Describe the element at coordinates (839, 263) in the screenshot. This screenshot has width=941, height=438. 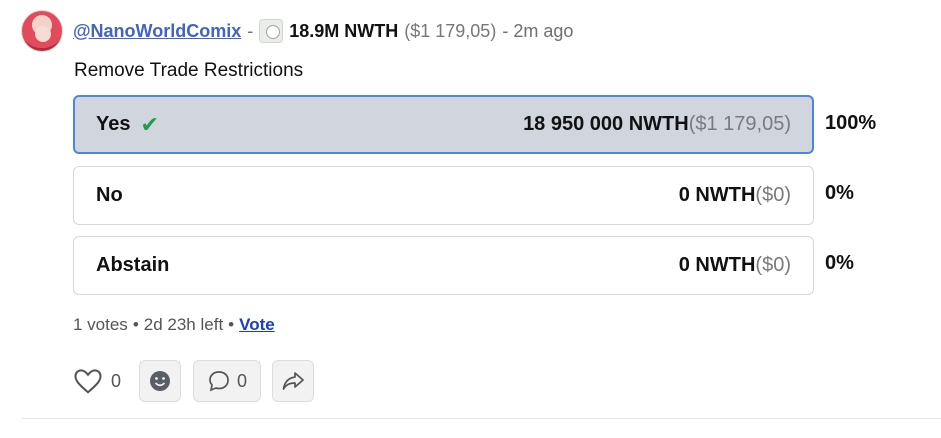
I see `option-percent-abstain: 0%` at that location.